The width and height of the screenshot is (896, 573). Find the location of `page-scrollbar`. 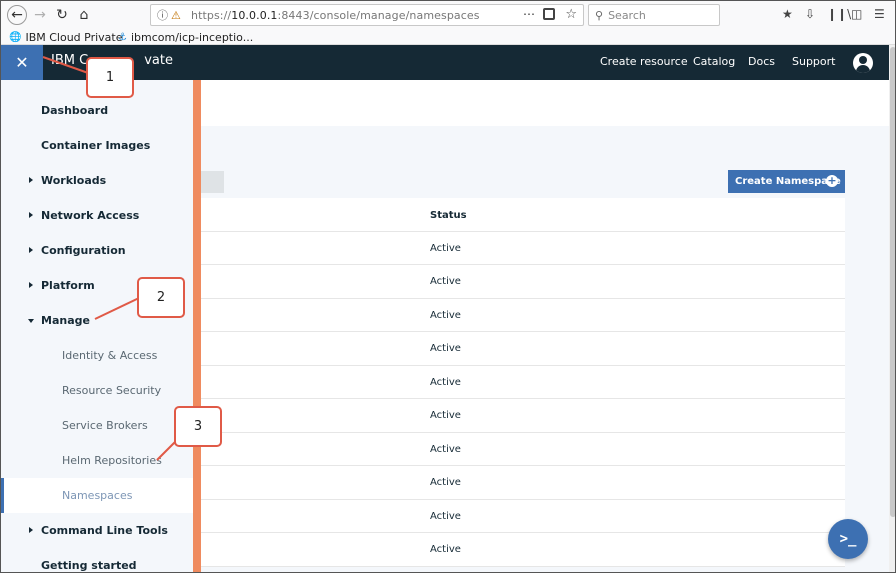

page-scrollbar is located at coordinates (892, 308).